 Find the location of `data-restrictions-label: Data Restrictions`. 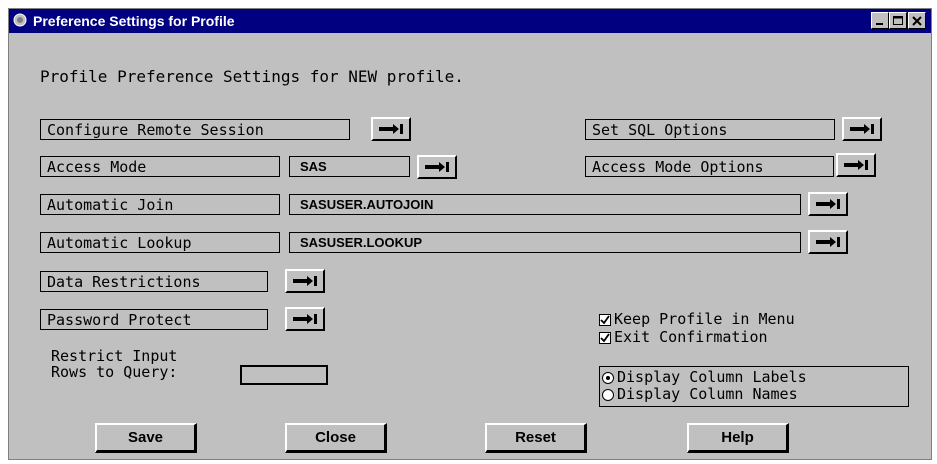

data-restrictions-label: Data Restrictions is located at coordinates (154, 281).